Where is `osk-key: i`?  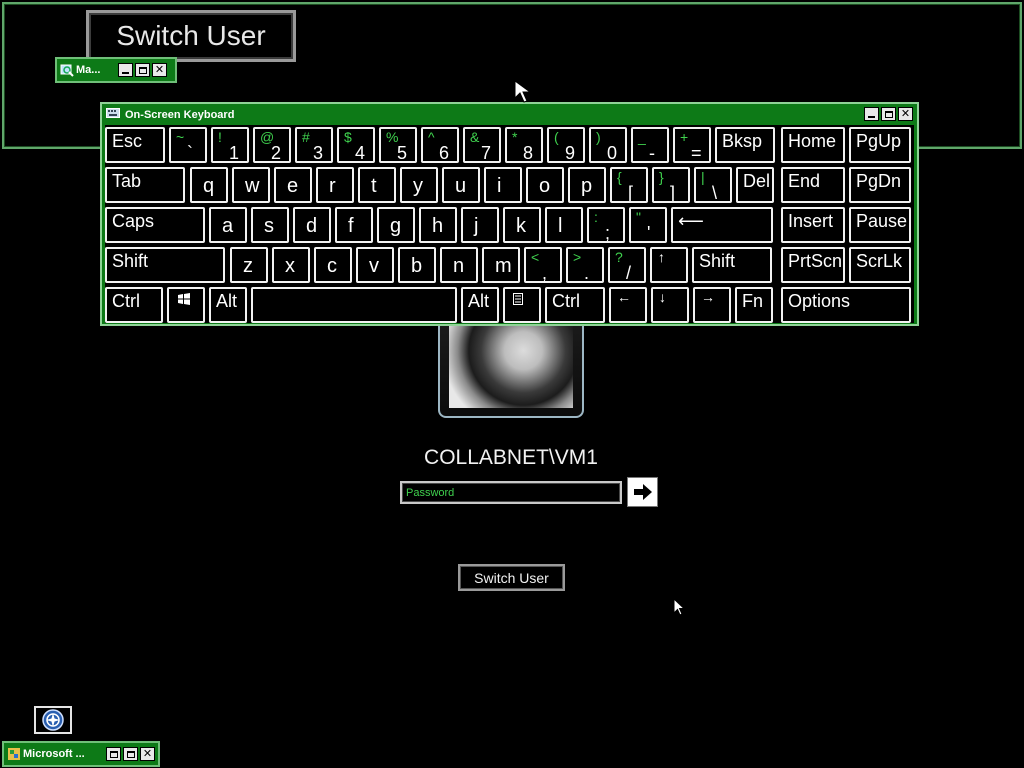
osk-key: i is located at coordinates (503, 185).